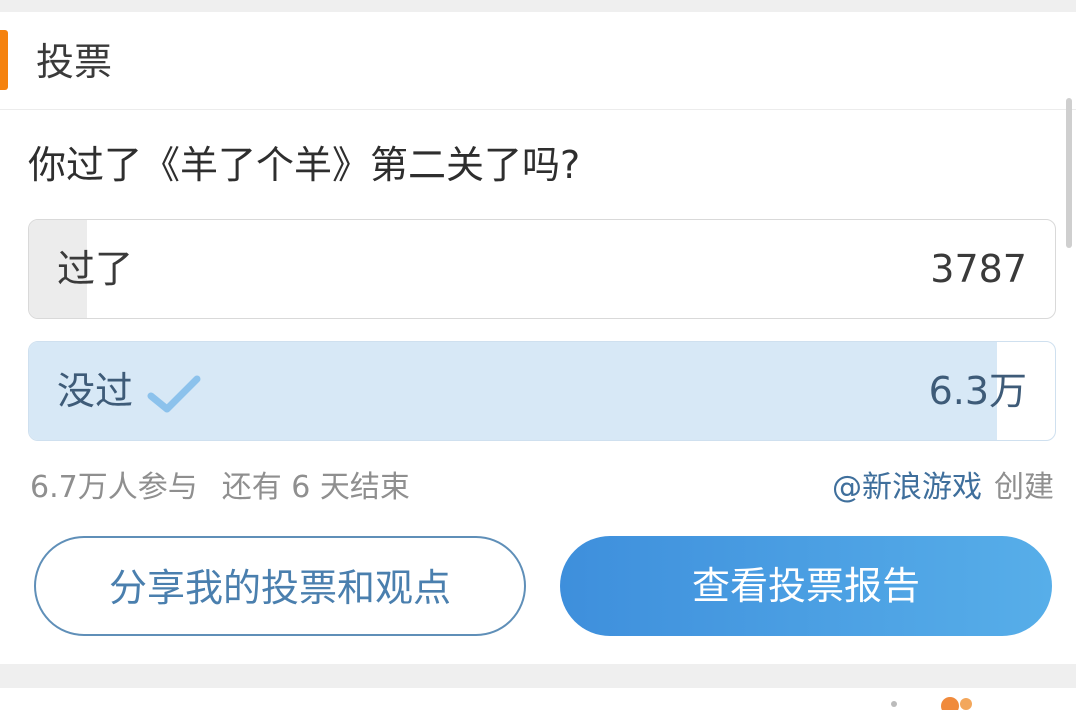 The height and width of the screenshot is (710, 1076). I want to click on poll-creator: @新浪游戏 创建, so click(943, 488).